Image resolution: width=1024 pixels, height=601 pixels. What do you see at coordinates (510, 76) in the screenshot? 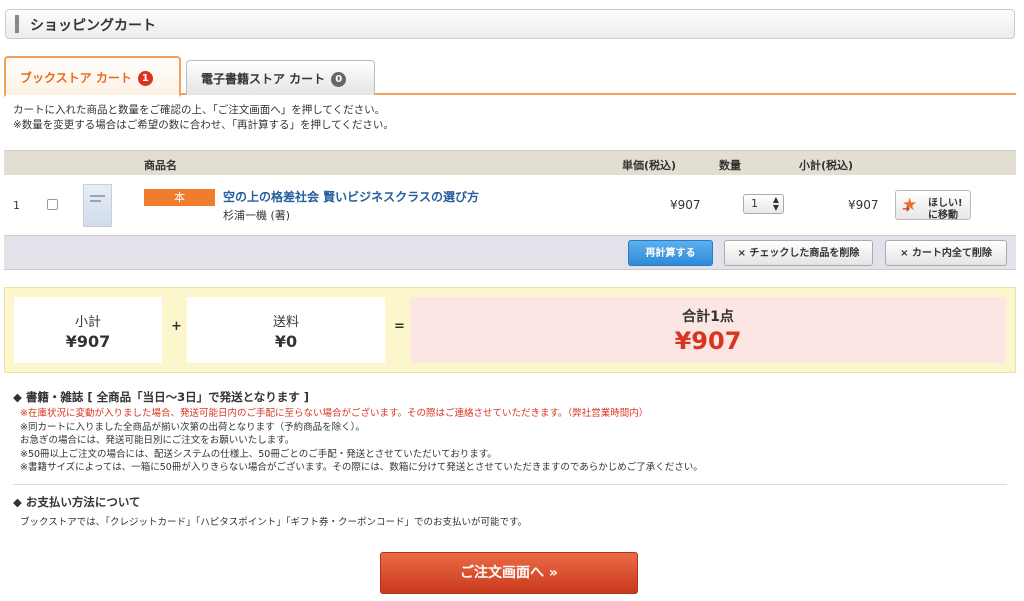
I see `cart-tabs: ブックストア カート 1 電子書籍ストア カート 0` at bounding box center [510, 76].